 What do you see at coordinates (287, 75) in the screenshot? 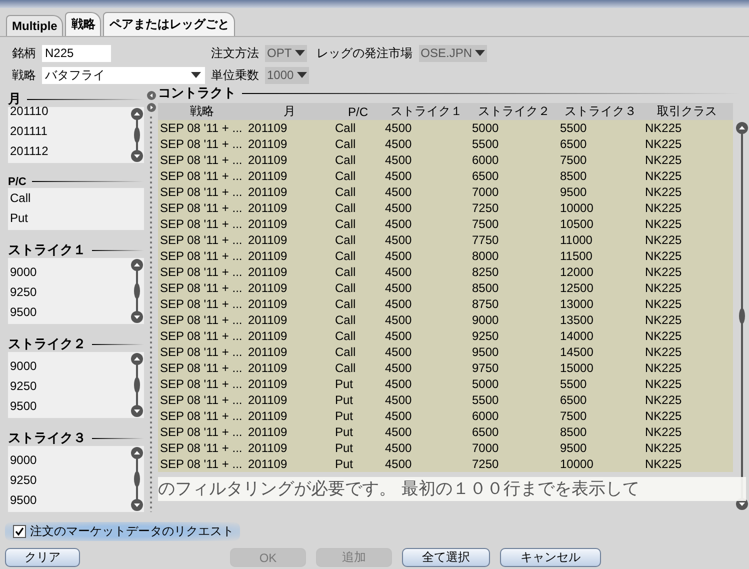
I see `multiplier-dropdown: 1000` at bounding box center [287, 75].